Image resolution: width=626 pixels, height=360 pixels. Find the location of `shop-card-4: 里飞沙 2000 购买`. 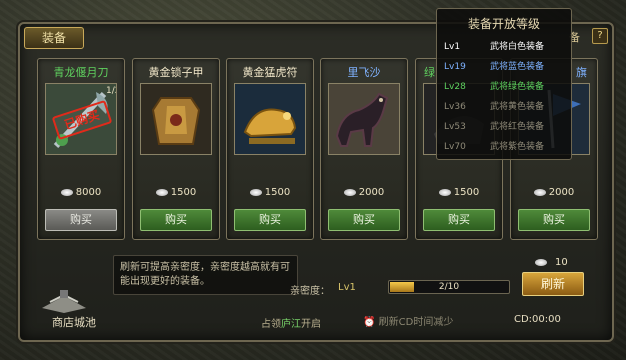

shop-card-4: 里飞沙 2000 购买 is located at coordinates (364, 149).